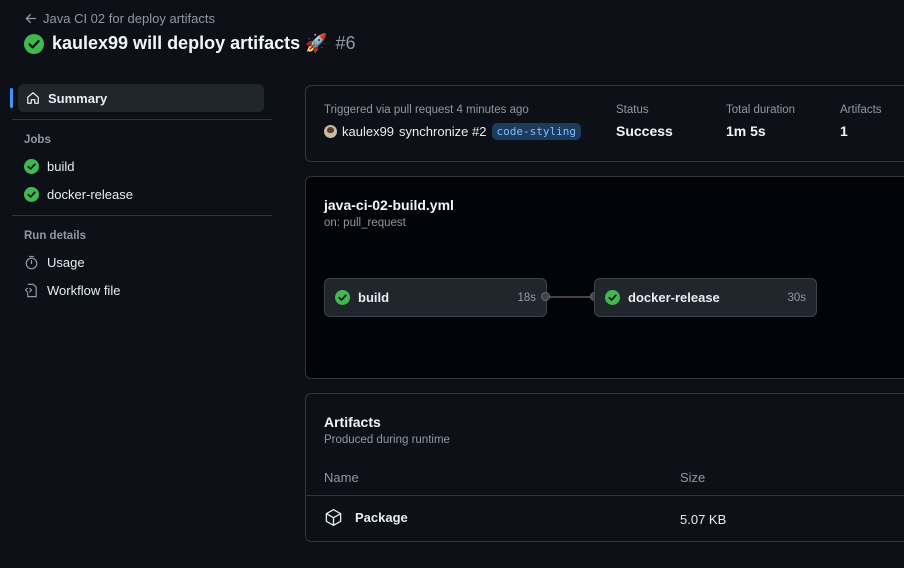  I want to click on artifacts-count-label: Artifacts, so click(861, 110).